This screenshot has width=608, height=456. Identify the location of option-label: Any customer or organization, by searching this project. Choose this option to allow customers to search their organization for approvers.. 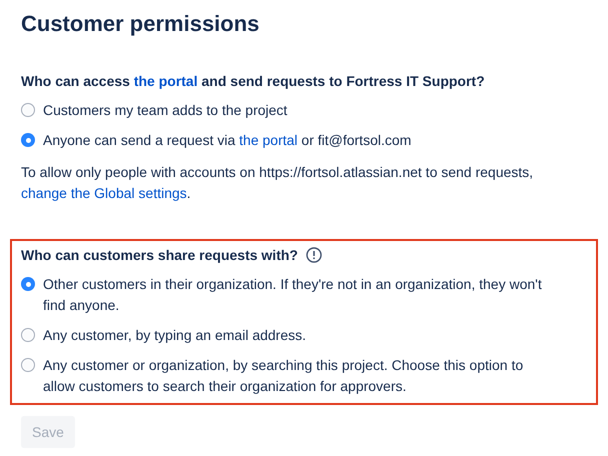
(283, 376).